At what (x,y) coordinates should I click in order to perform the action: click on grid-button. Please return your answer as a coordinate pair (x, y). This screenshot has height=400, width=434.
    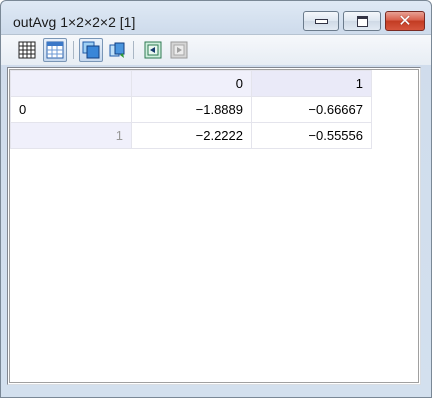
    Looking at the image, I should click on (27, 50).